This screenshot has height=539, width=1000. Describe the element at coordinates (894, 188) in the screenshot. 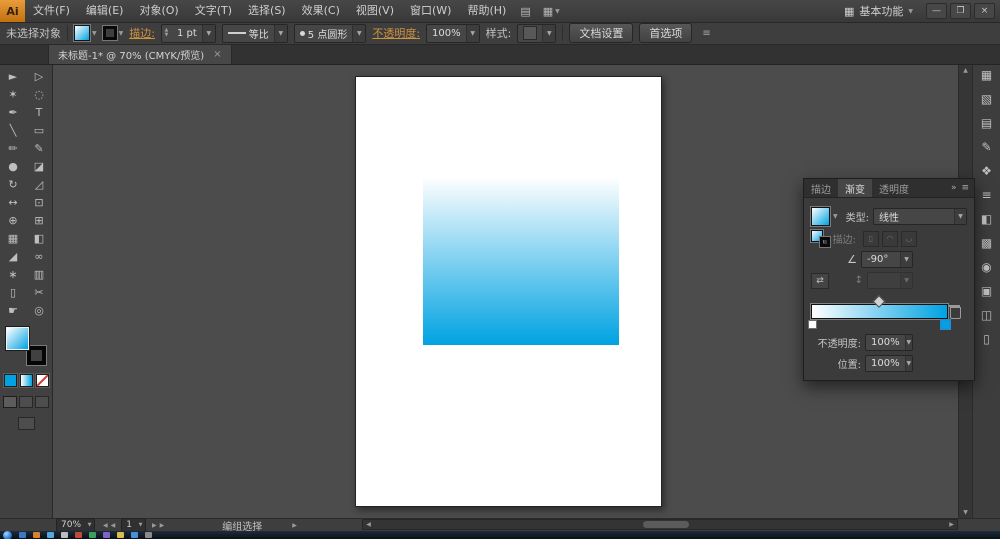

I see `tab-transparency: 透明度` at that location.